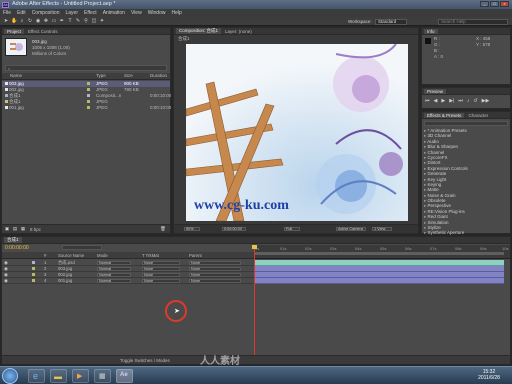 This screenshot has width=512, height=384. I want to click on layer-name: 001.jpg, so click(65, 281).